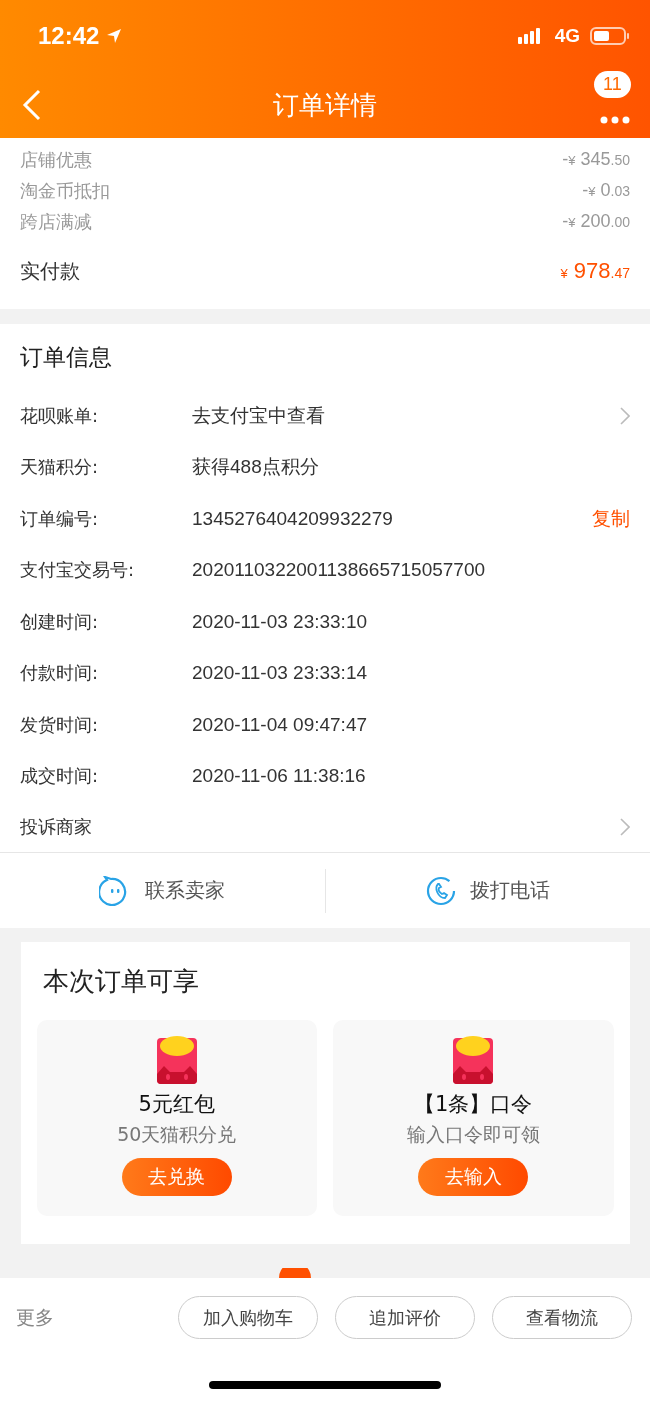  I want to click on action-button: 加入购物车, so click(248, 1317).